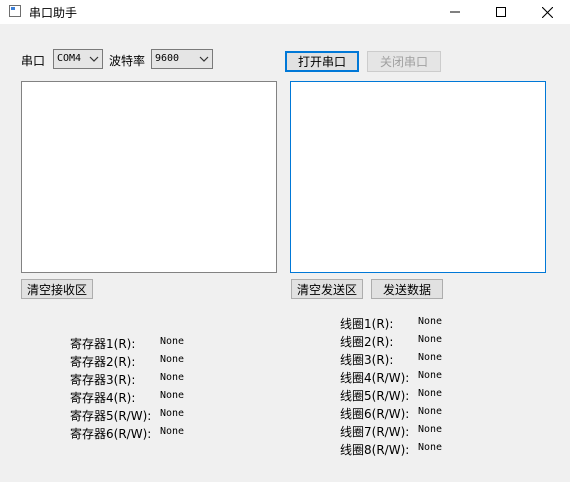 This screenshot has width=570, height=482. What do you see at coordinates (327, 289) in the screenshot?
I see `clear-send-button: 清空发送区` at bounding box center [327, 289].